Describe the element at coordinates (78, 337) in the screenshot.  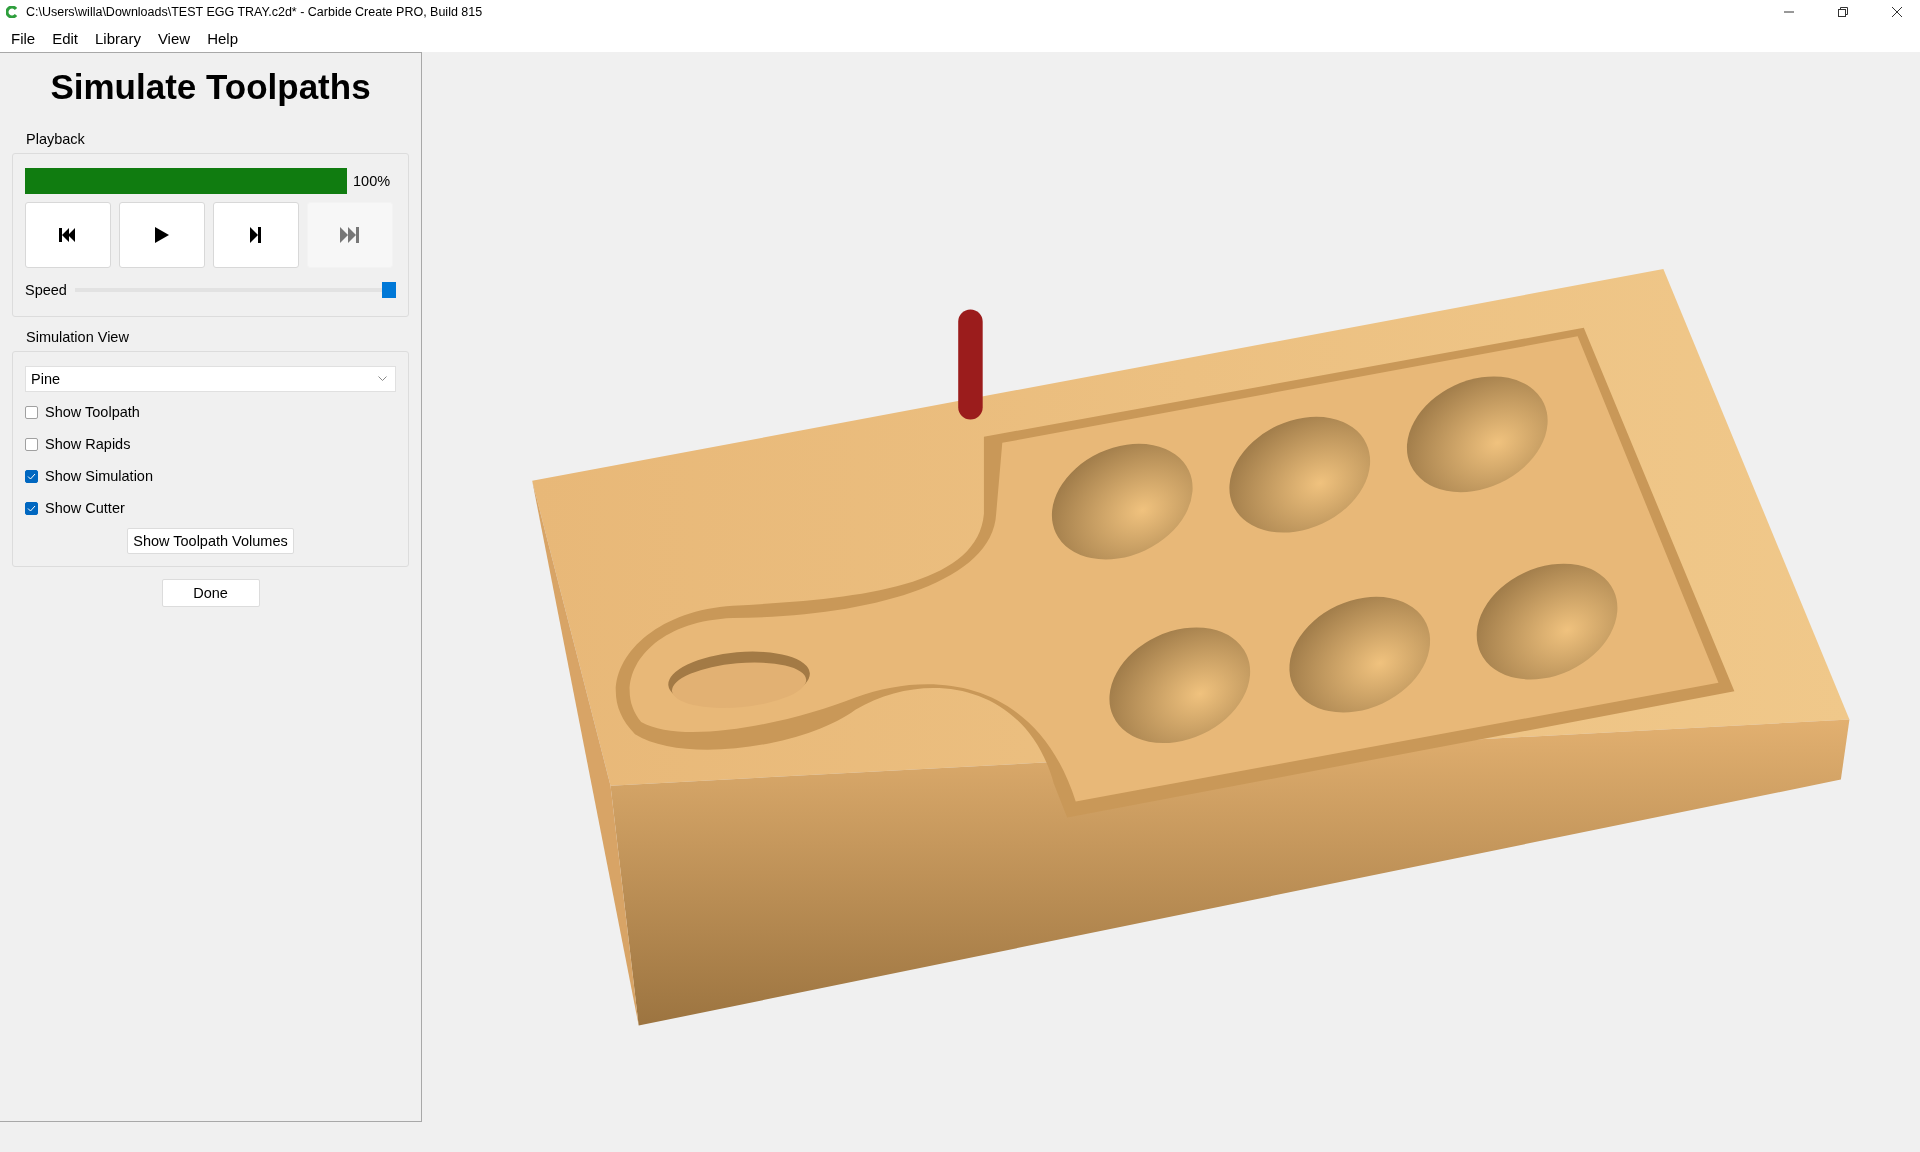
I see `group-label: Simulation View` at that location.